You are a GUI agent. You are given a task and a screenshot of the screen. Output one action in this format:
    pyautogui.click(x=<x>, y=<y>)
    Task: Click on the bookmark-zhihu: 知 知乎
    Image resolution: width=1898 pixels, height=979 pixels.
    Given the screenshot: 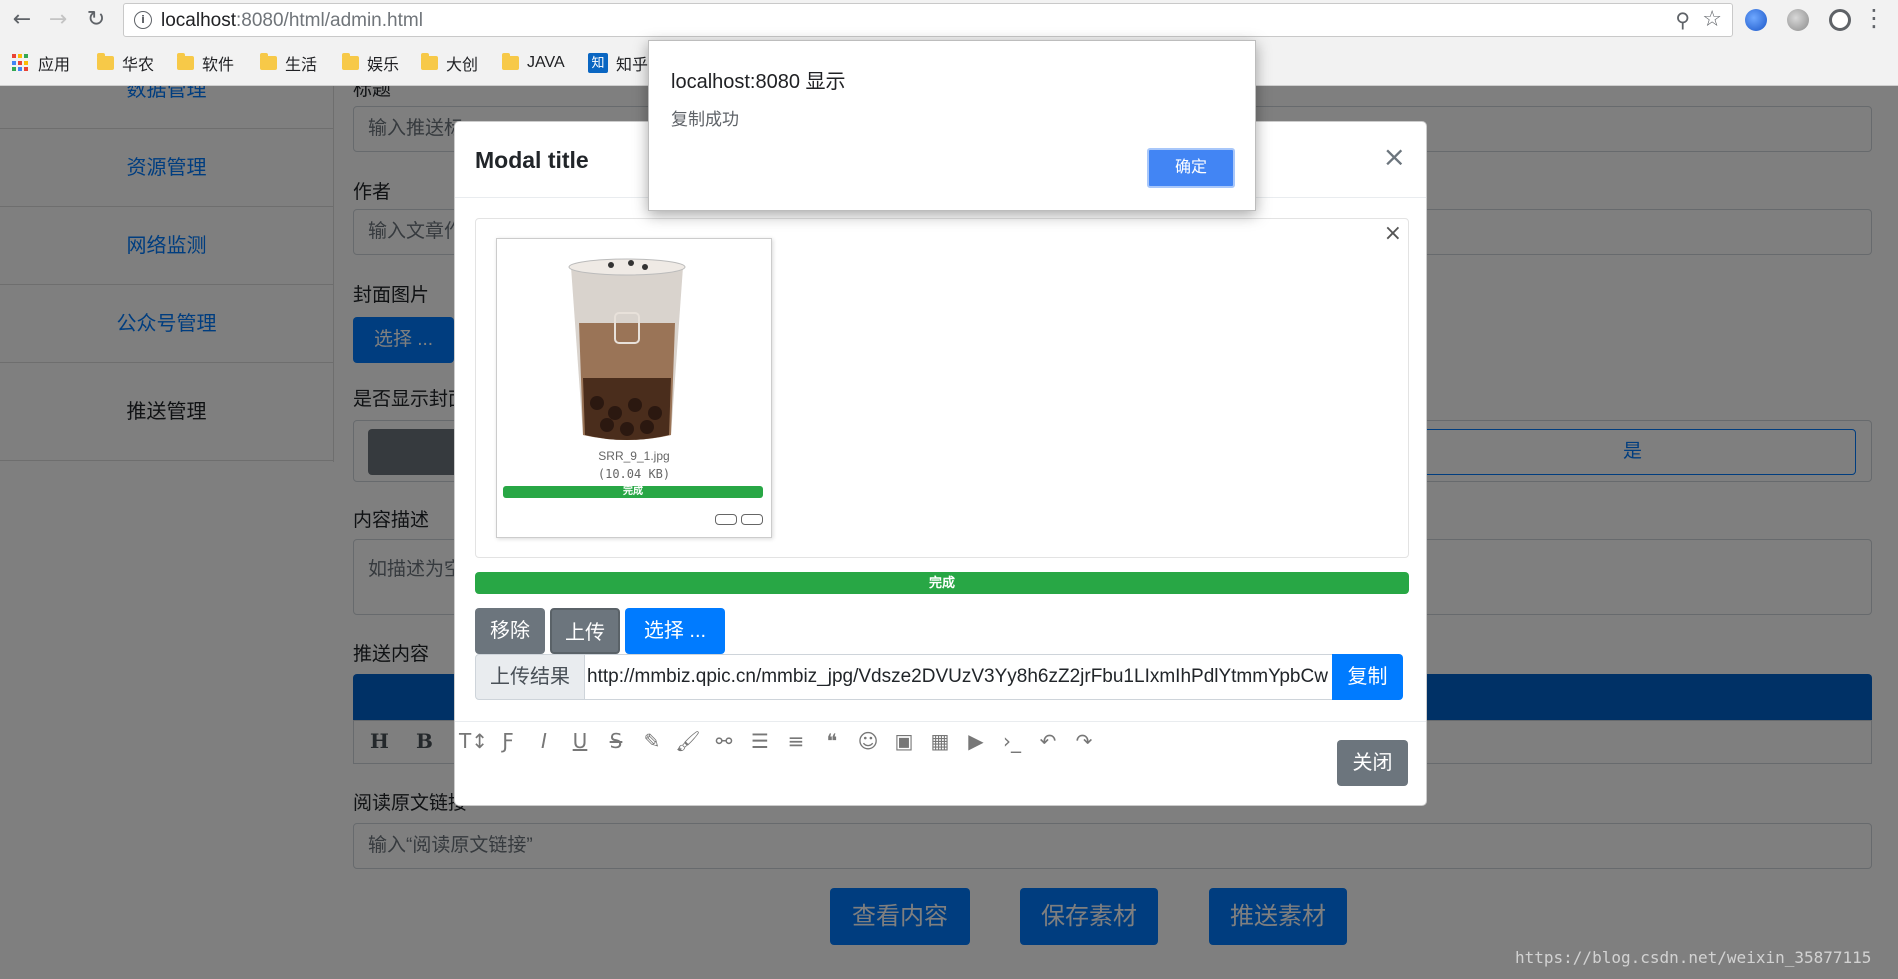 What is the action you would take?
    pyautogui.click(x=618, y=63)
    